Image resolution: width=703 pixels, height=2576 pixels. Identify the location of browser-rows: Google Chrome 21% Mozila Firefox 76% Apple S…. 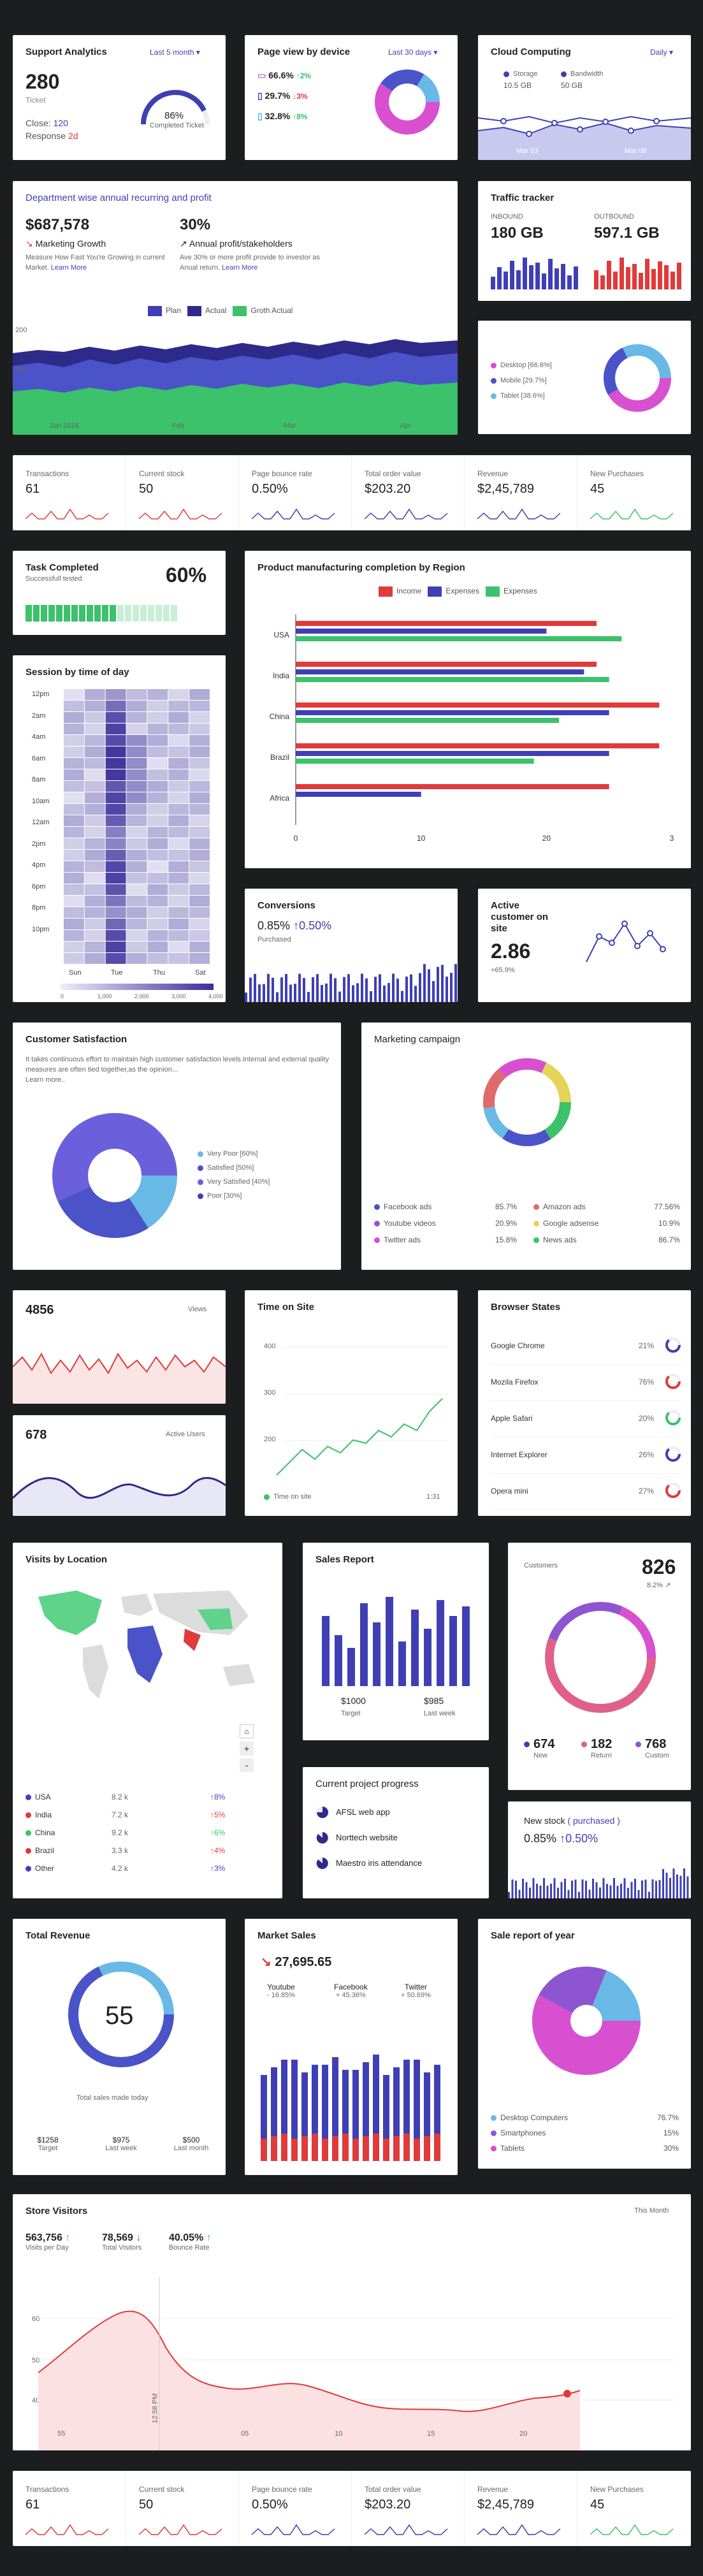
(586, 1419).